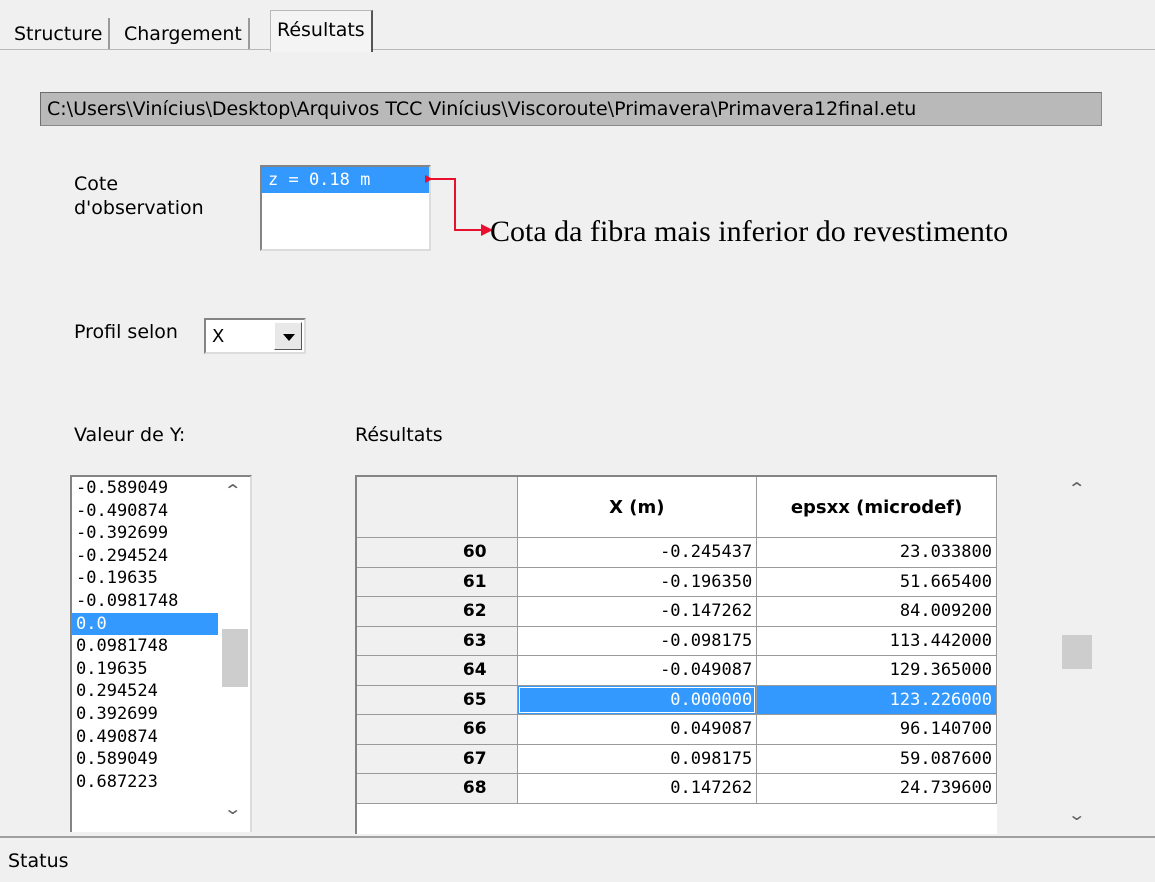 The image size is (1155, 882). Describe the element at coordinates (59, 34) in the screenshot. I see `tab-structure: Structure` at that location.